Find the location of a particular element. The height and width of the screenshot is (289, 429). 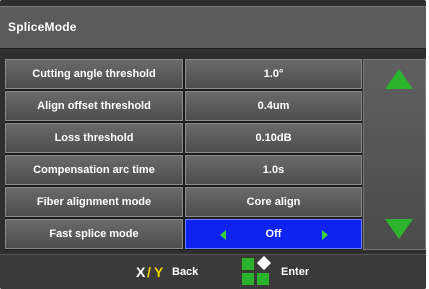

title-bar: SpliceMode is located at coordinates (213, 27).